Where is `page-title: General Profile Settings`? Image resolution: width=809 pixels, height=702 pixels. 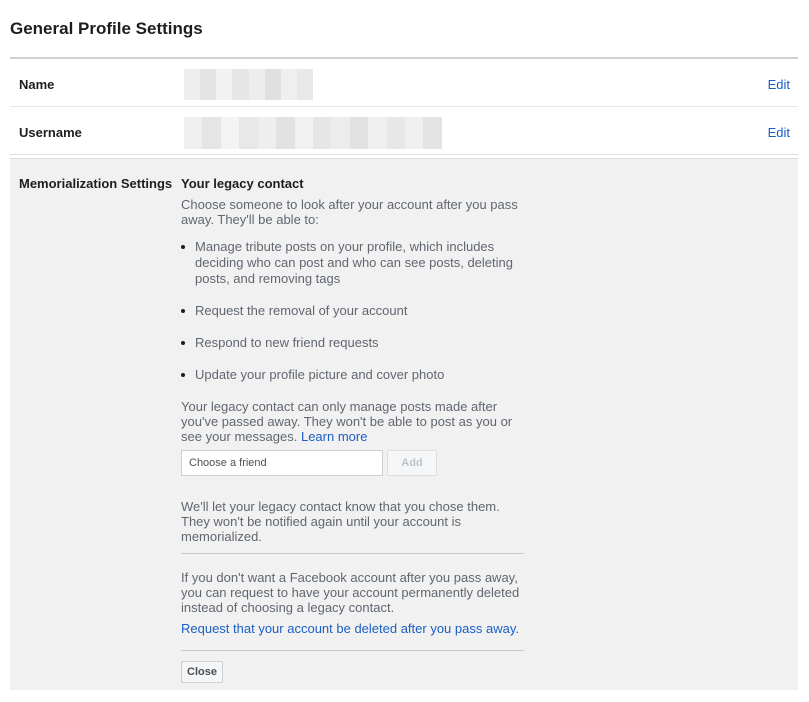 page-title: General Profile Settings is located at coordinates (106, 28).